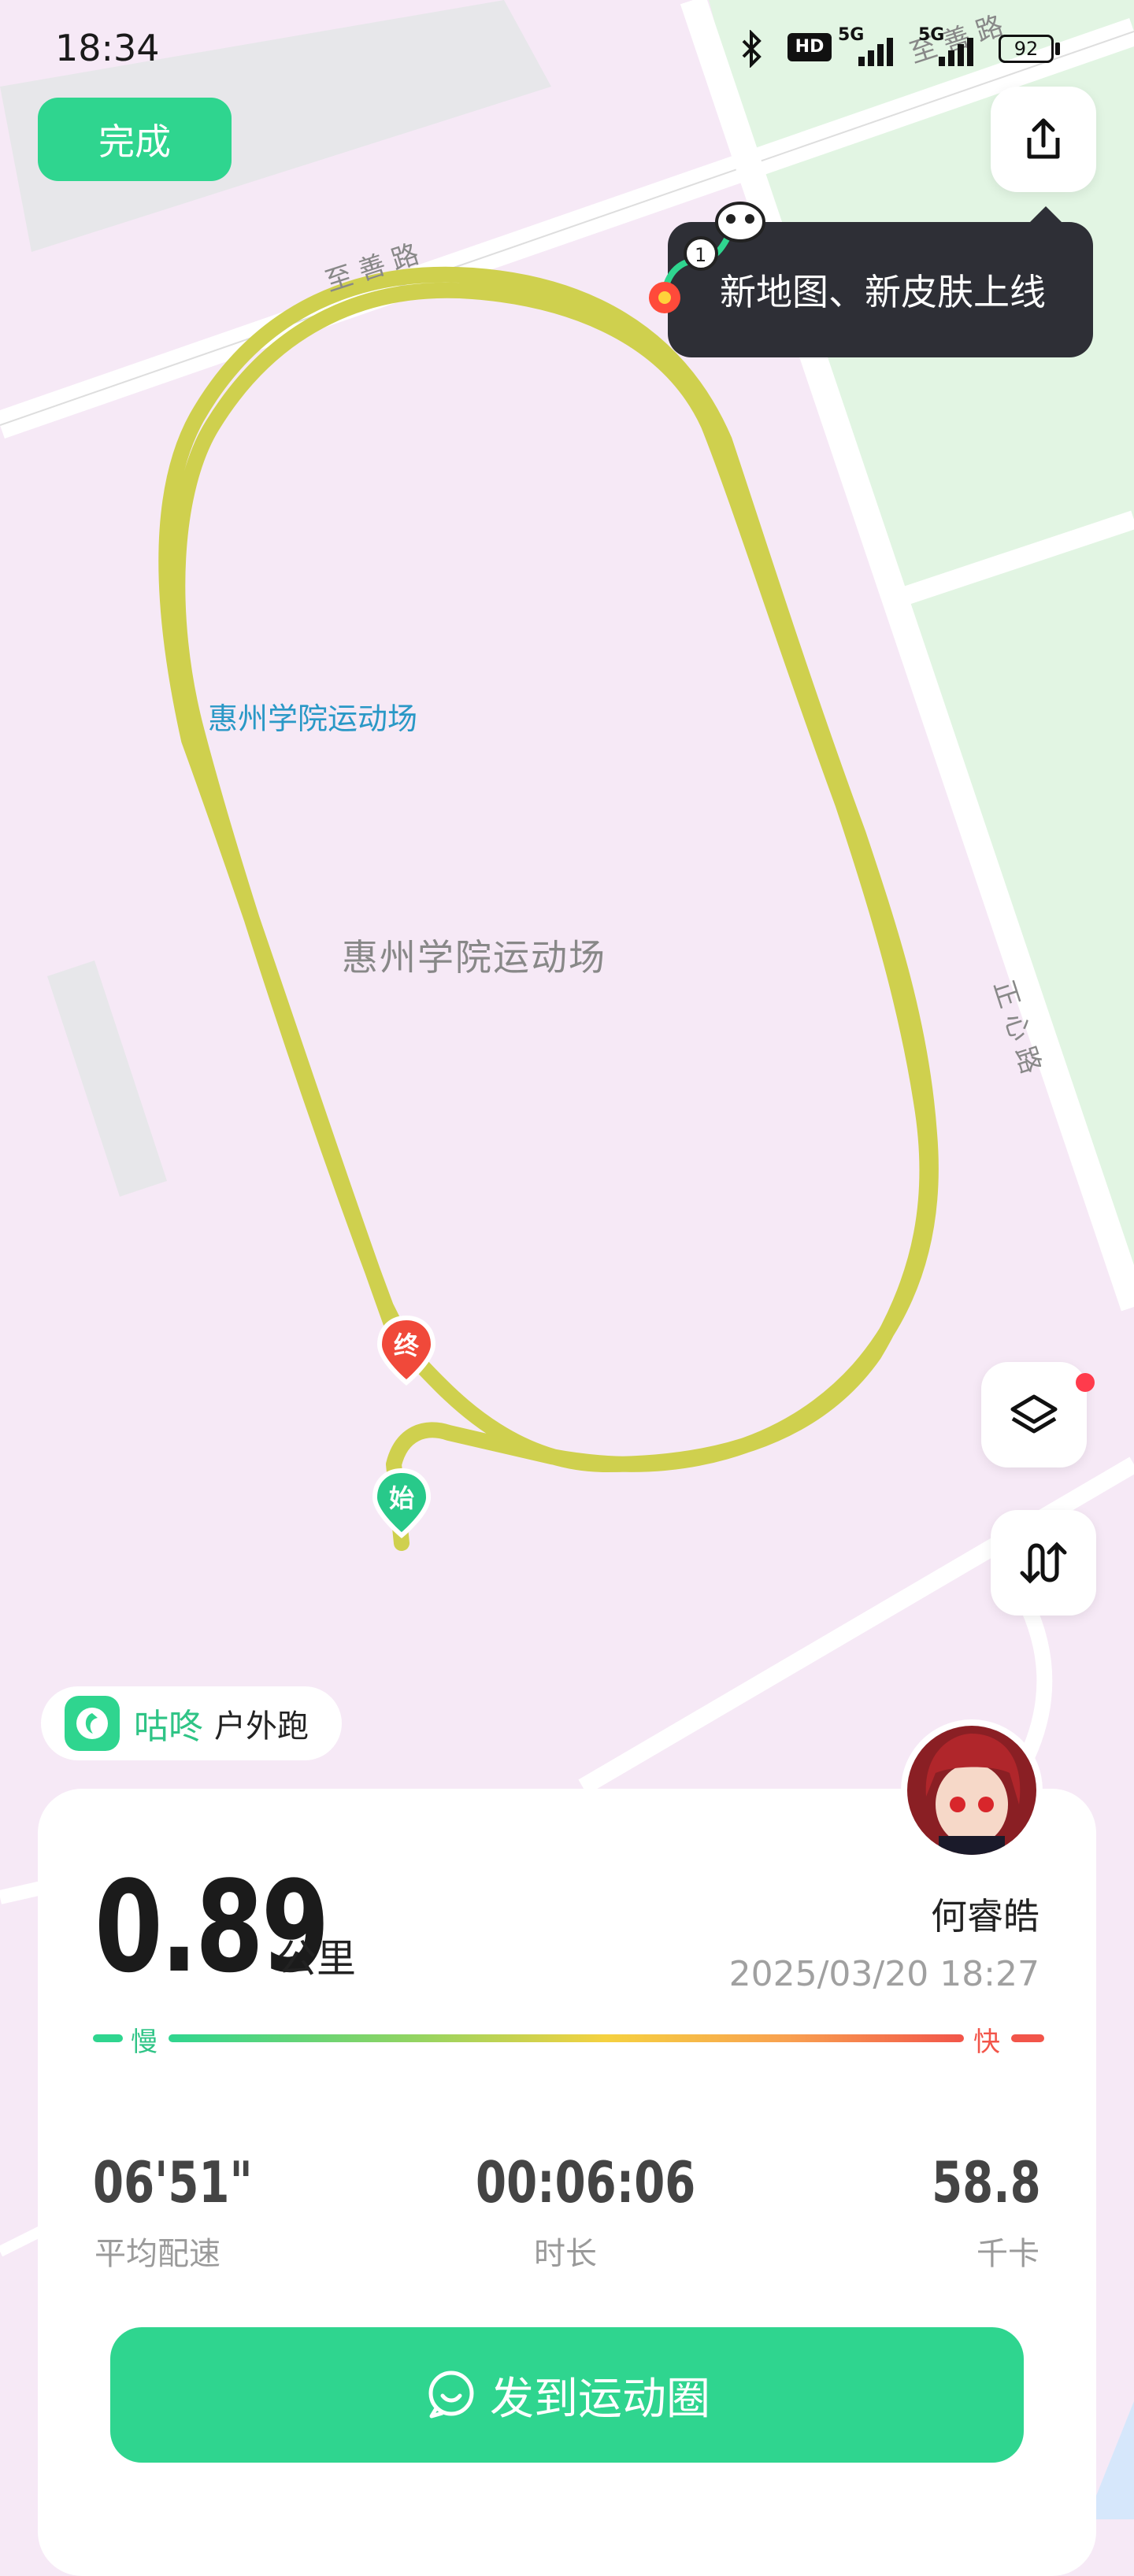 This screenshot has height=2576, width=1134. I want to click on user-name: 何睿皓, so click(985, 1916).